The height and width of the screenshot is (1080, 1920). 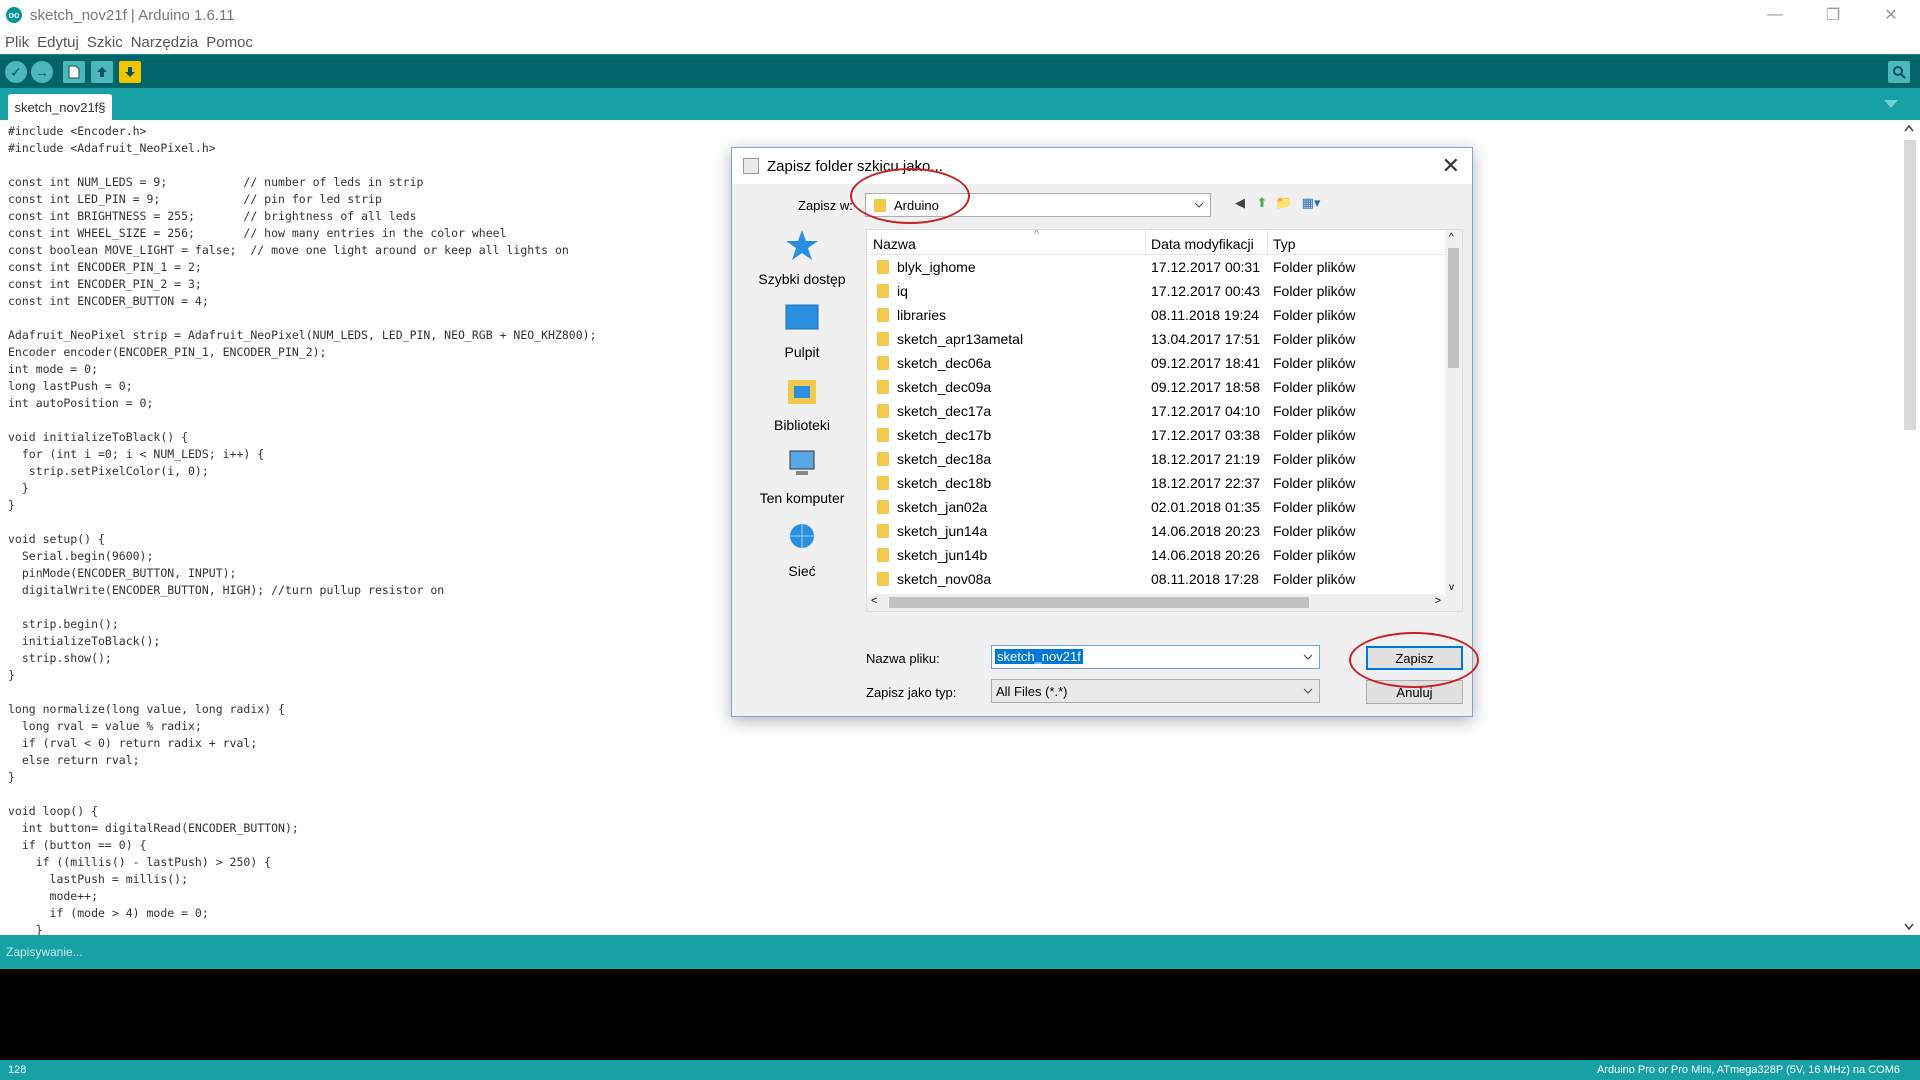 I want to click on new-folder-icon: 📁, so click(x=1284, y=203).